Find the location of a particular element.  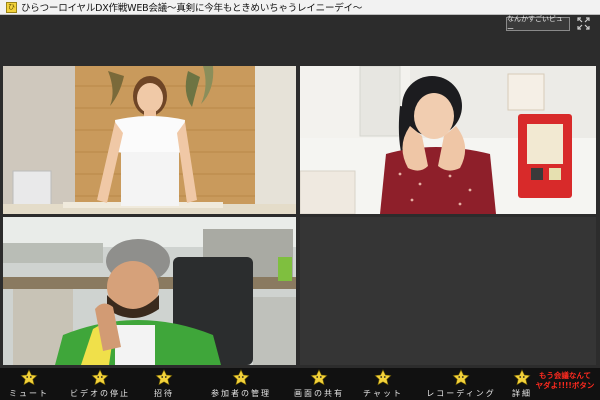

stop-video-label: ビデオの停止 is located at coordinates (100, 393).